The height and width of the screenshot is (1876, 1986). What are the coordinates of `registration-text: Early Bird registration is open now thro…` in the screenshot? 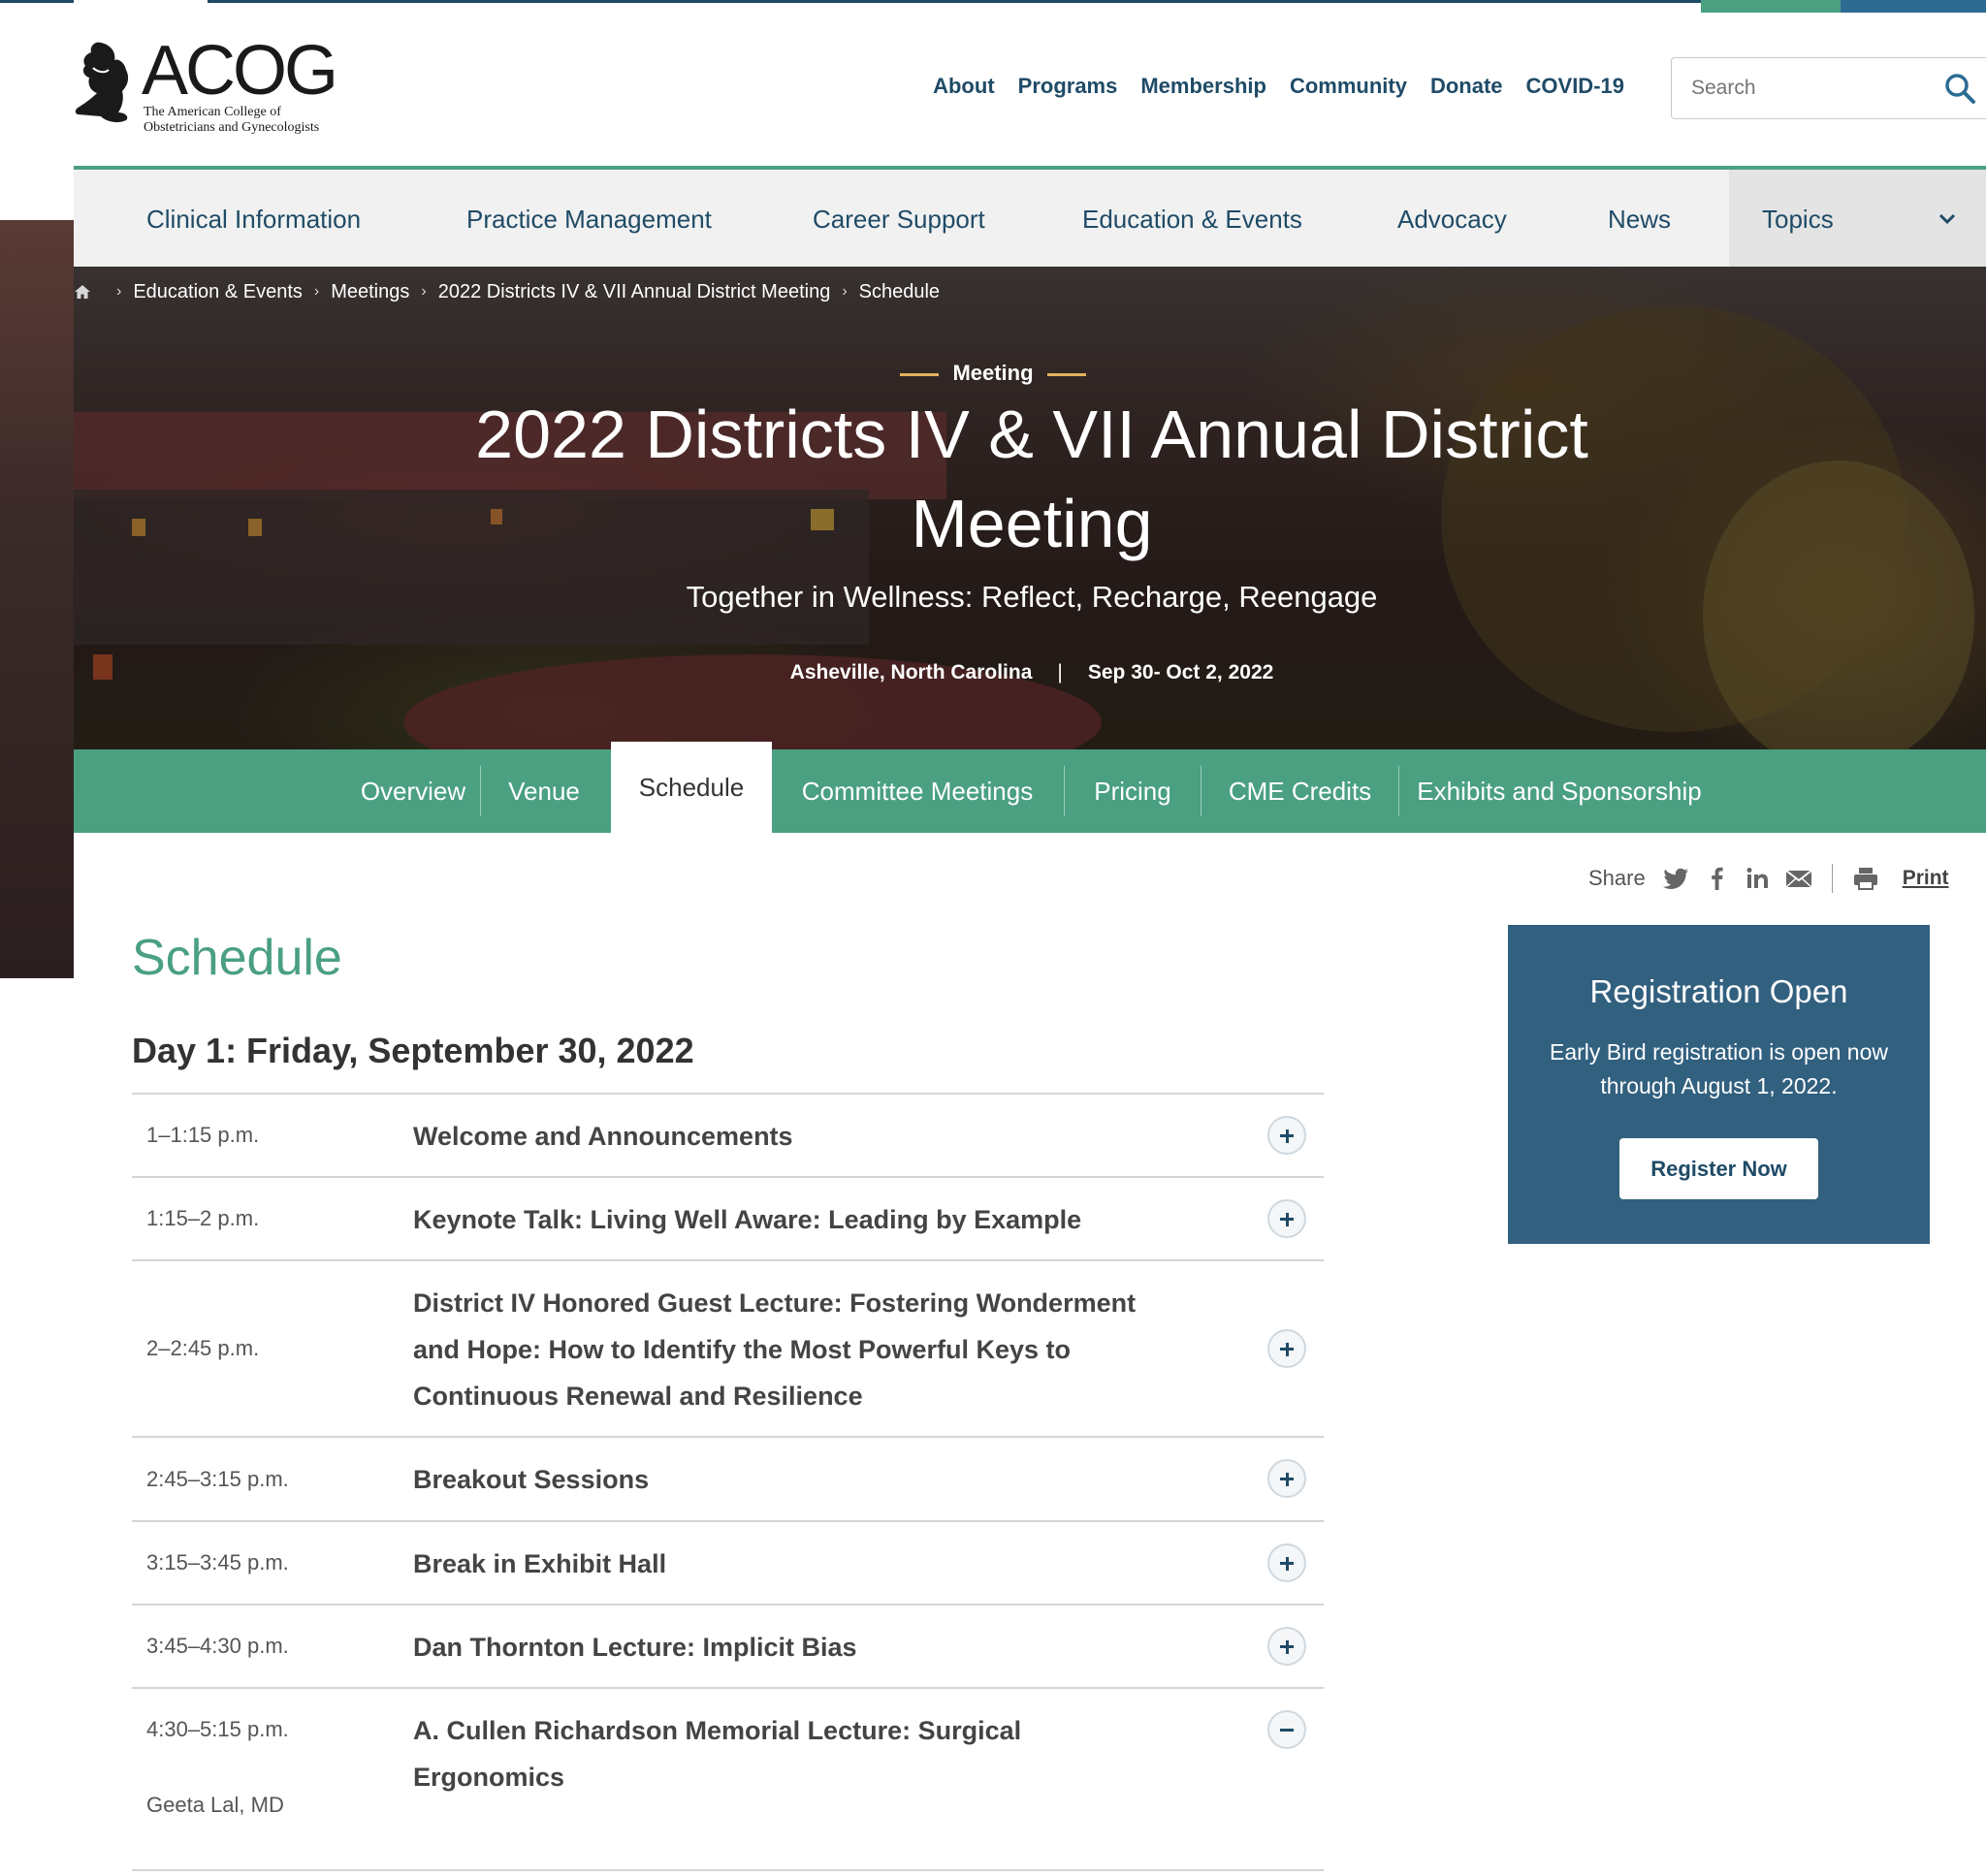 It's located at (1719, 1068).